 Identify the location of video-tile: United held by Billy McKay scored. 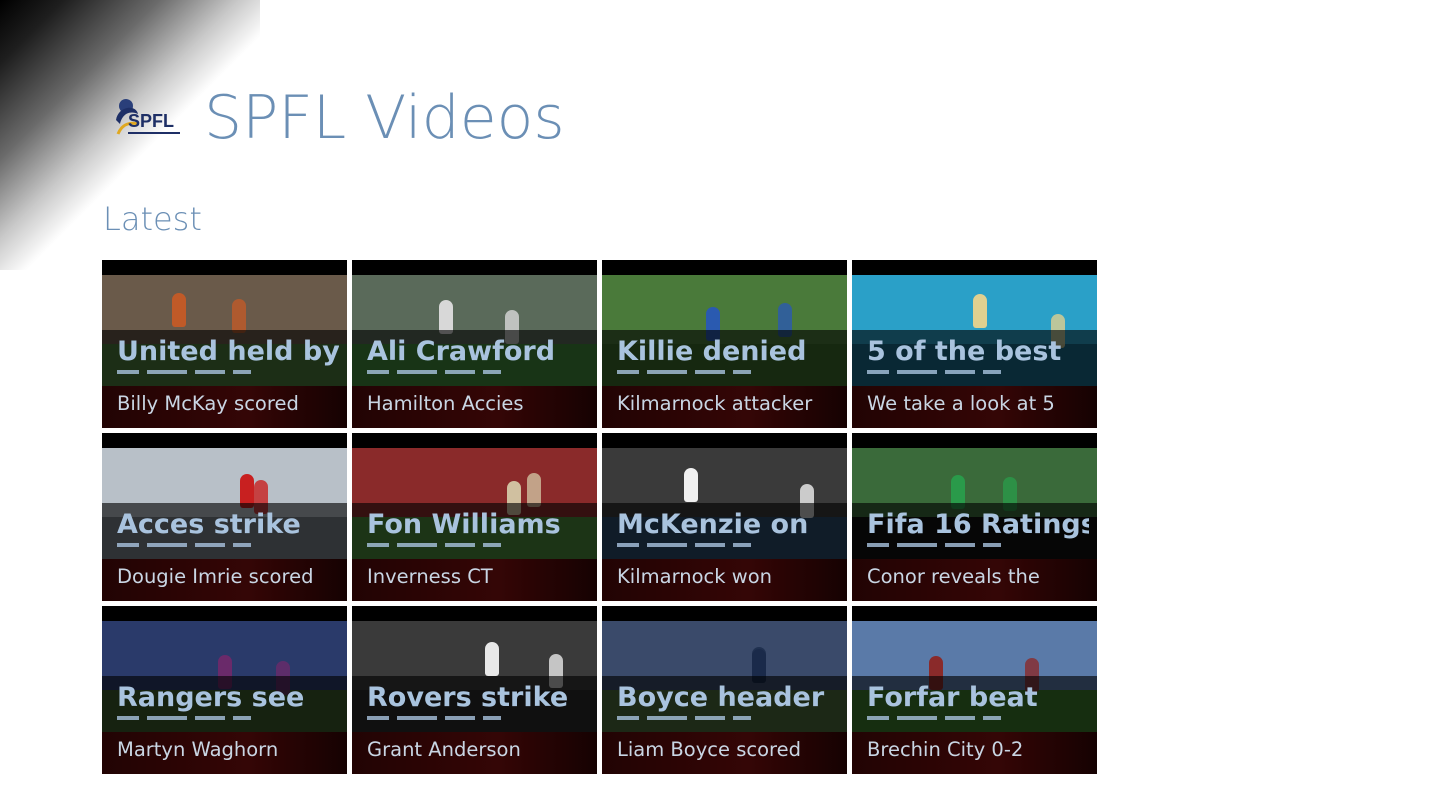
(224, 344).